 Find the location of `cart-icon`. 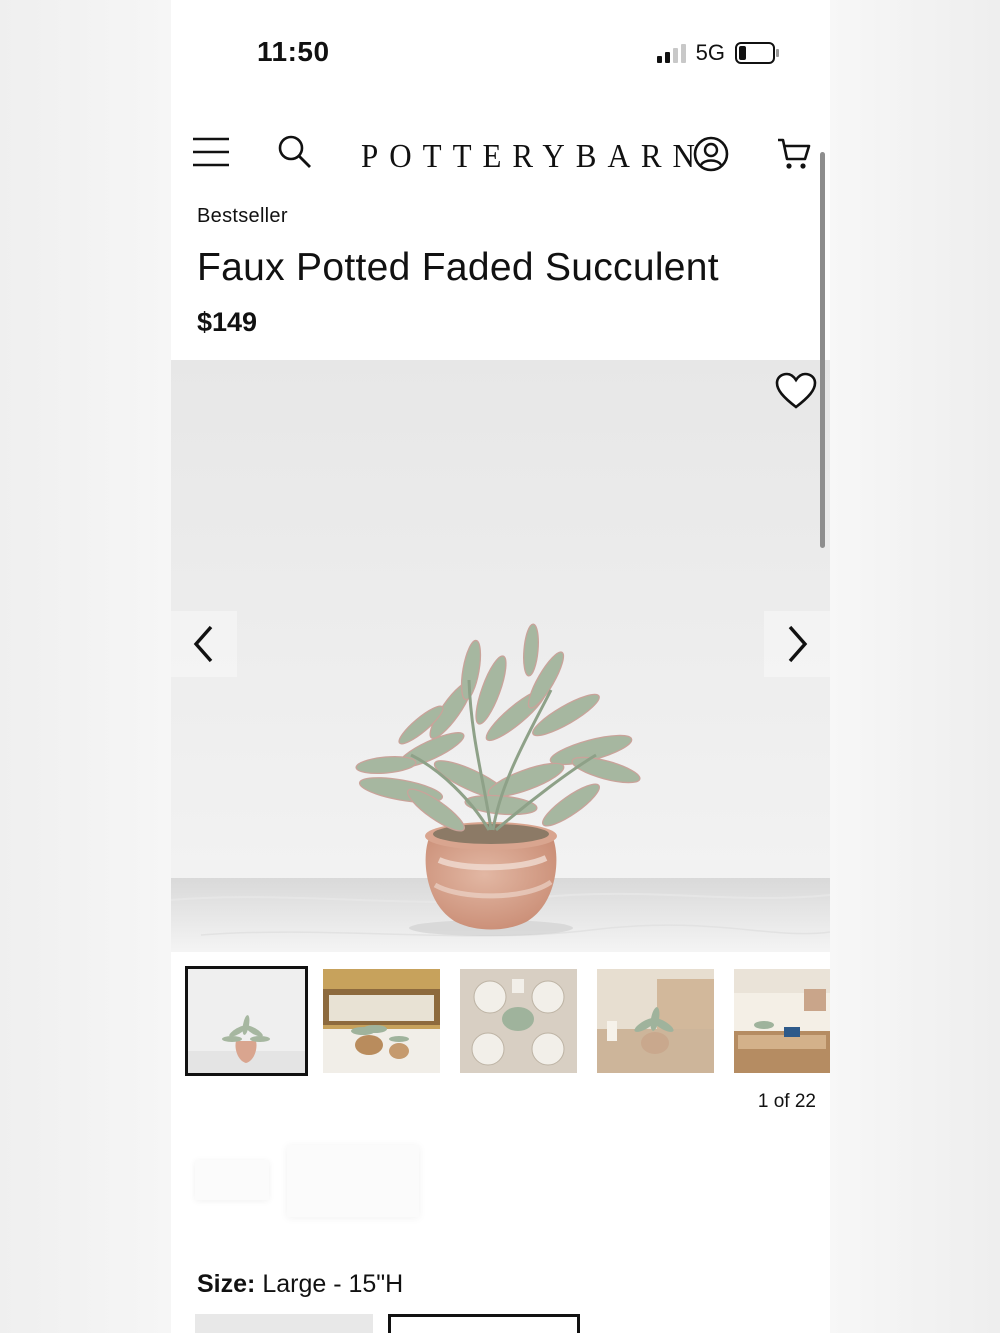

cart-icon is located at coordinates (794, 154).